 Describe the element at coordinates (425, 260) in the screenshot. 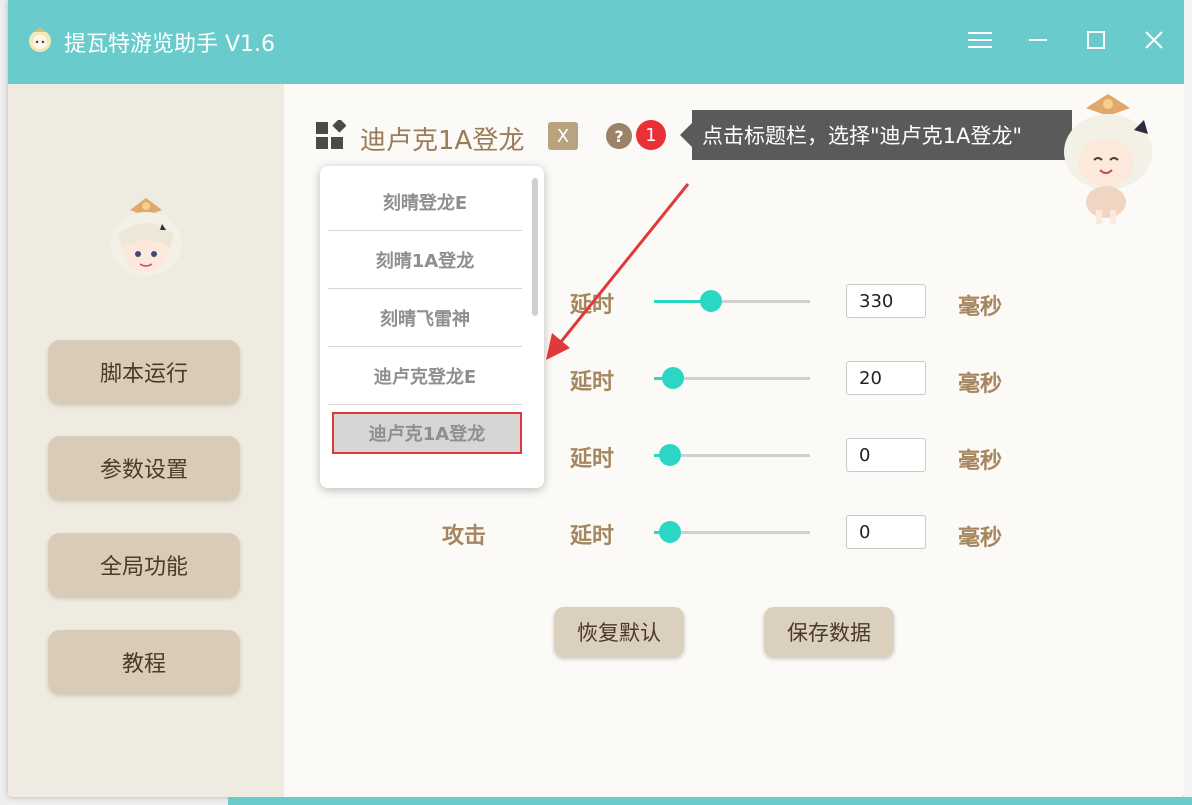

I see `dropdown-item: 刻晴1A登龙` at that location.